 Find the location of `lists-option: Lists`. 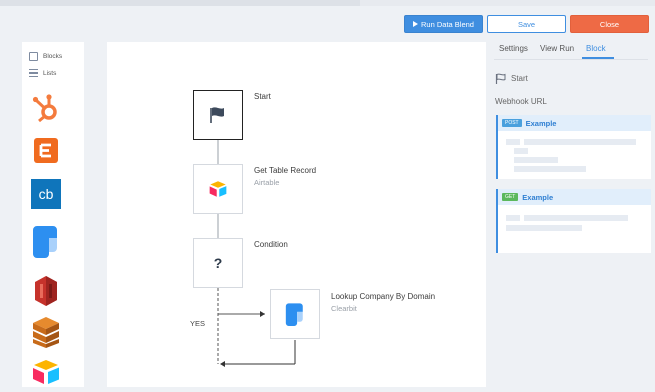

lists-option: Lists is located at coordinates (42, 73).